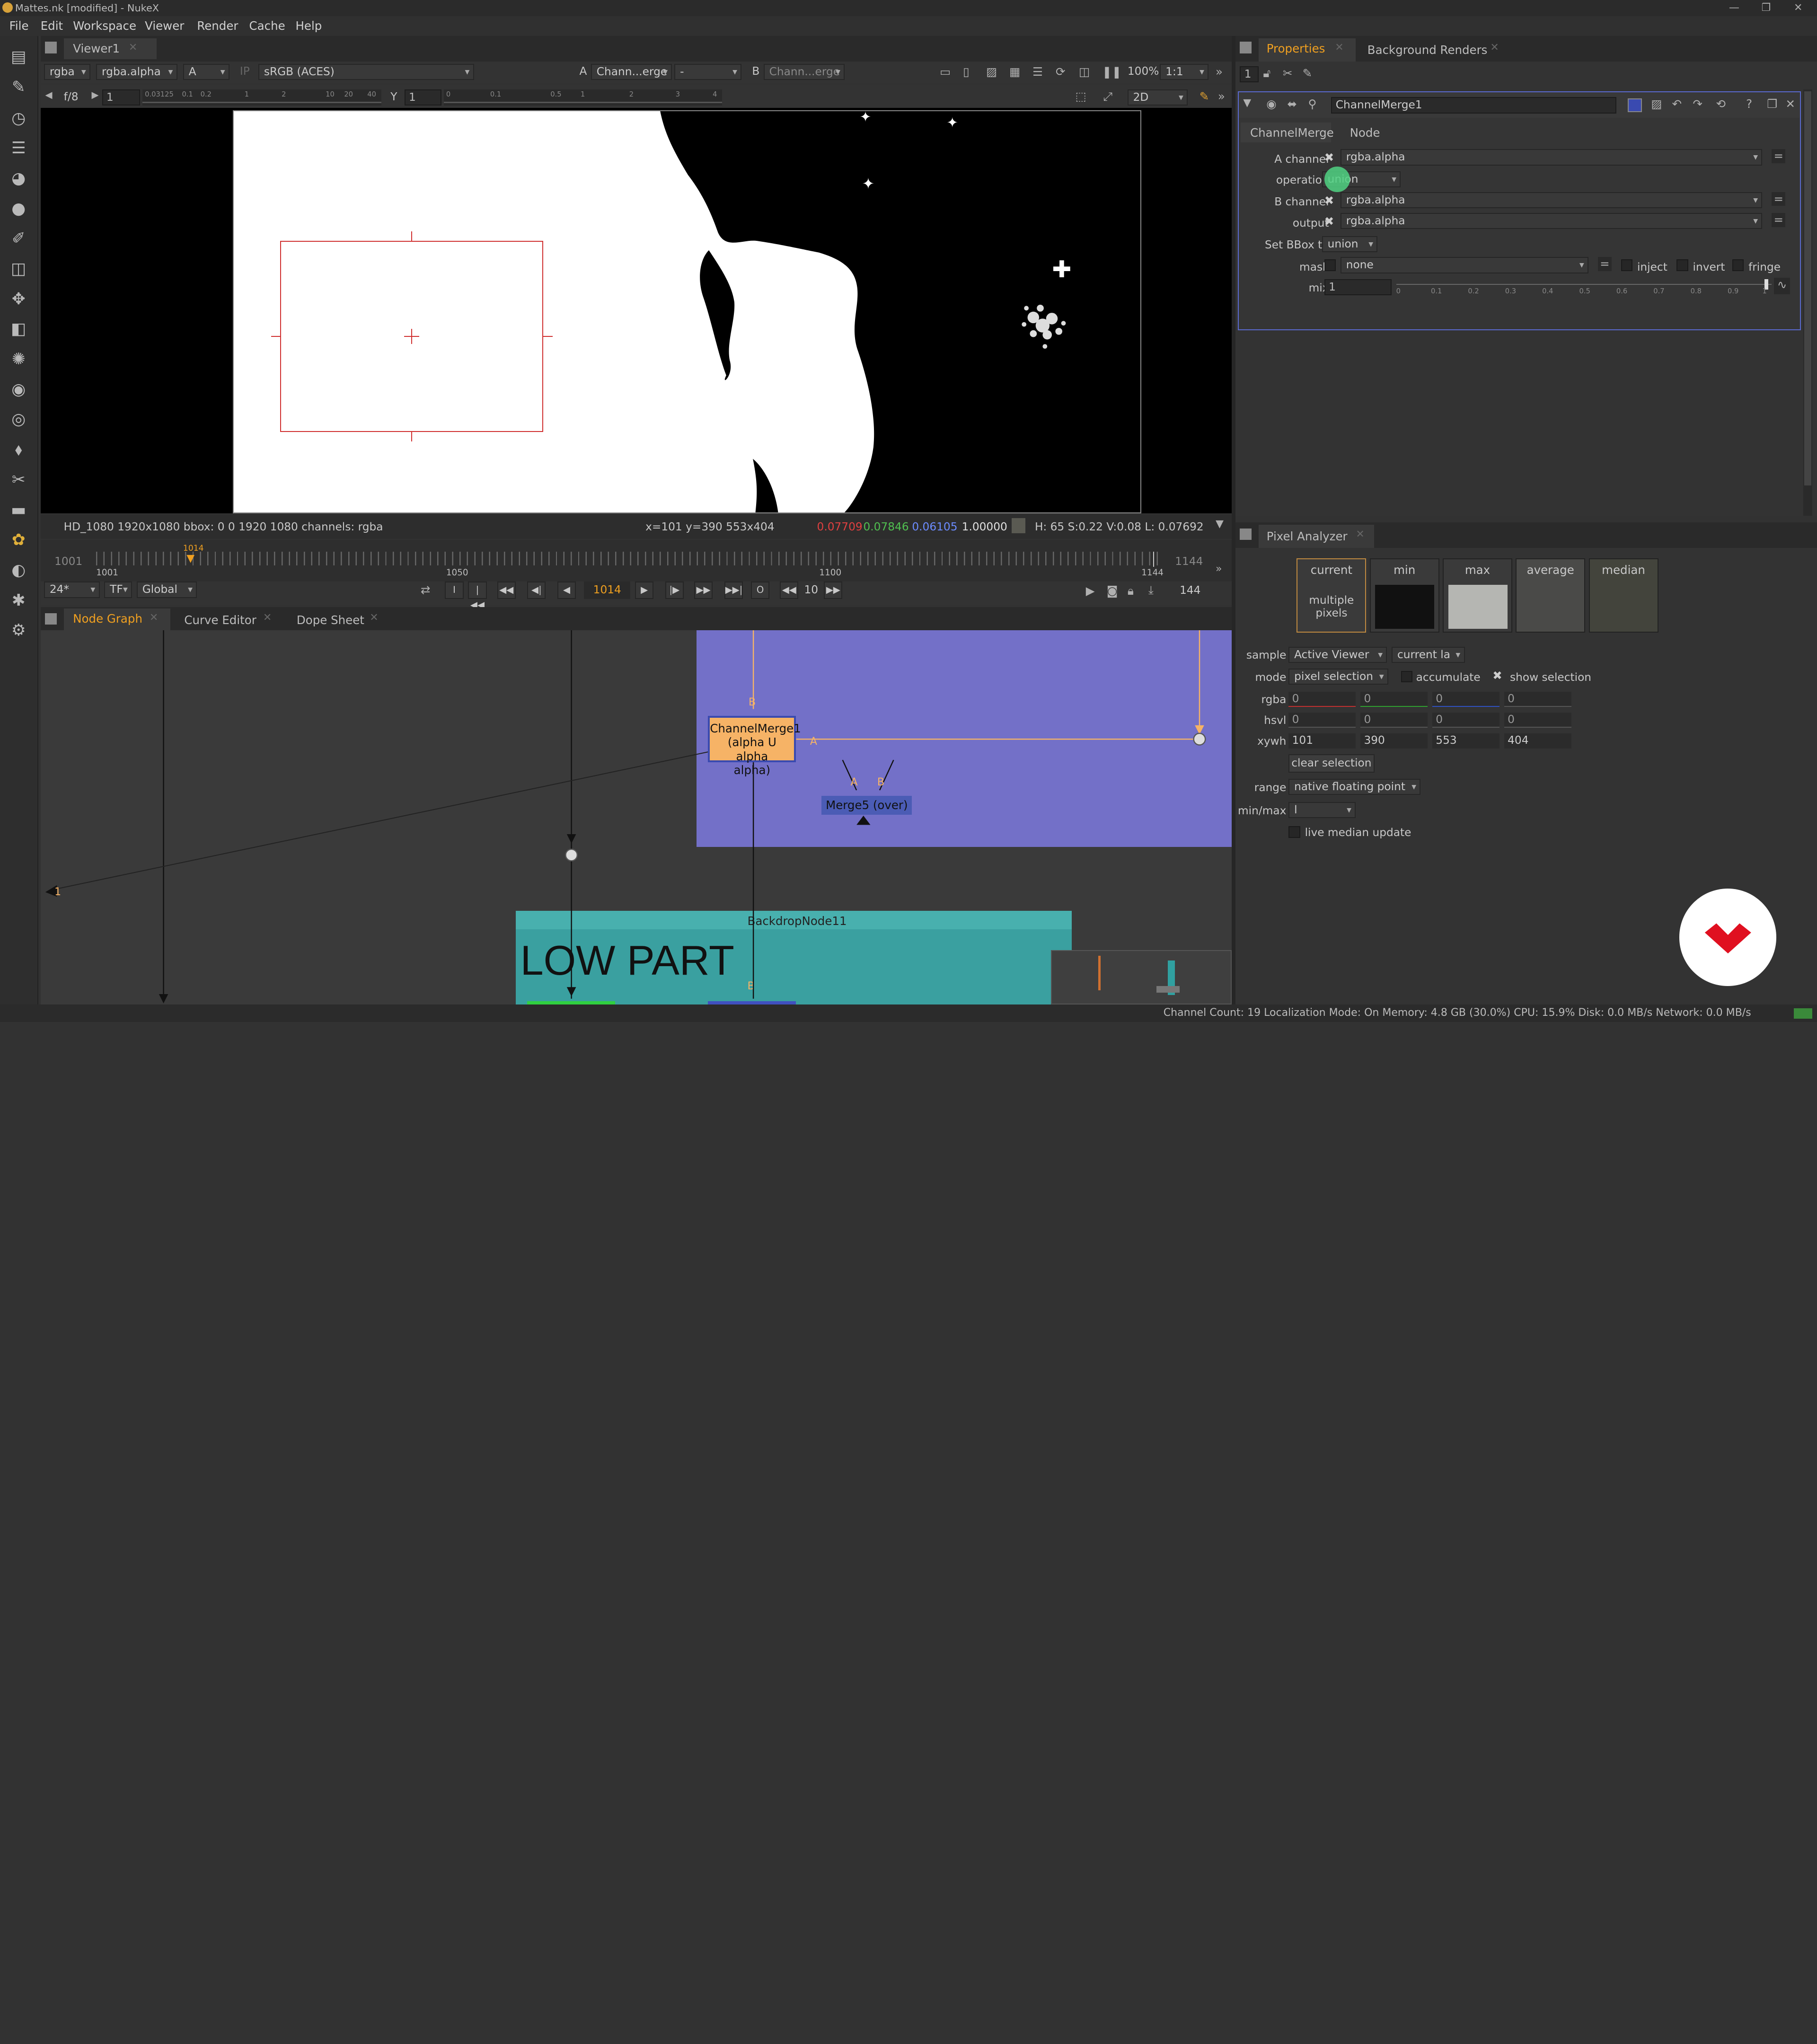 The image size is (1817, 2044). What do you see at coordinates (1329, 200) in the screenshot?
I see `b-channel-enable: ✖` at bounding box center [1329, 200].